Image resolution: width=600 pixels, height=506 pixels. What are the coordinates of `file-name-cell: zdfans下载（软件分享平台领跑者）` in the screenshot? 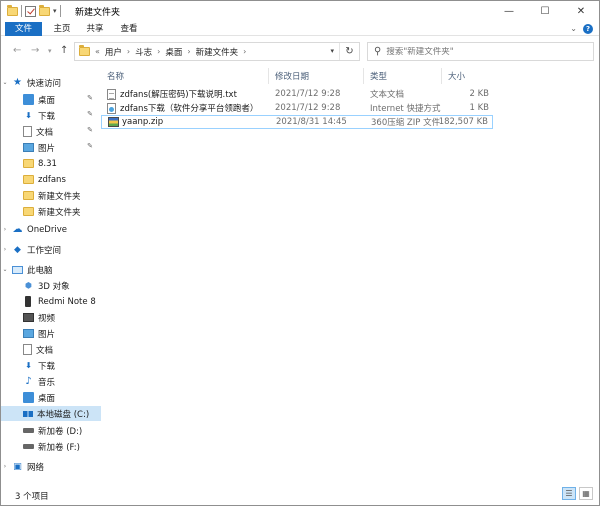 It's located at (182, 108).